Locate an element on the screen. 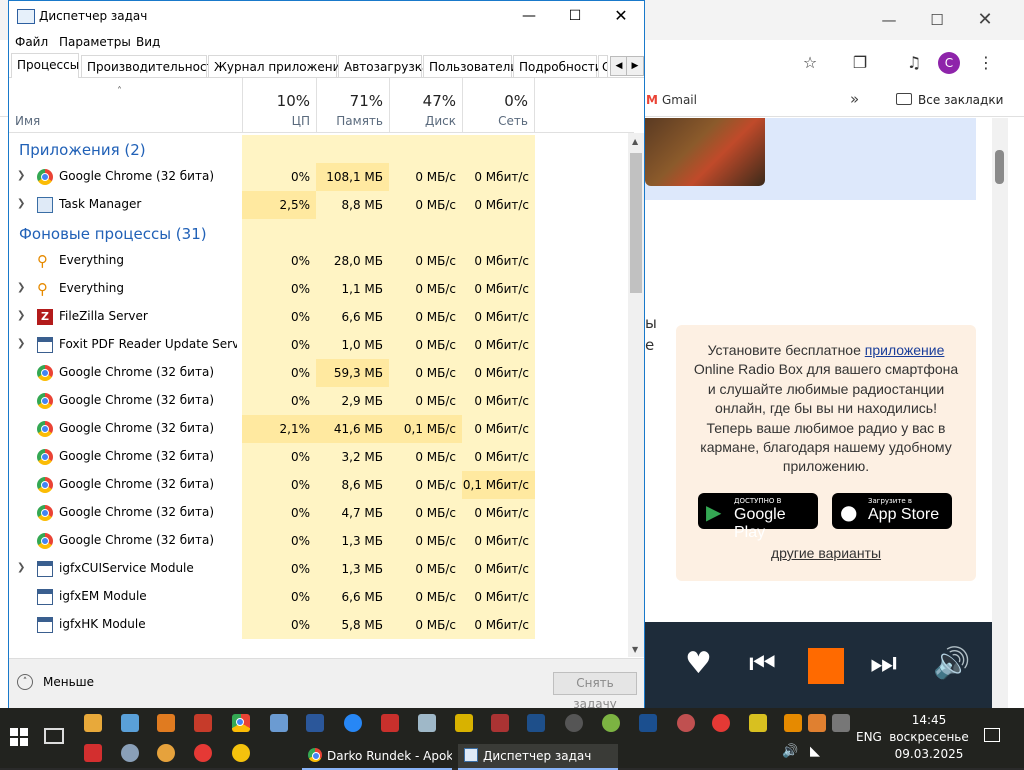  taskbar-app-task-manager: Диспетчер задач is located at coordinates (538, 757).